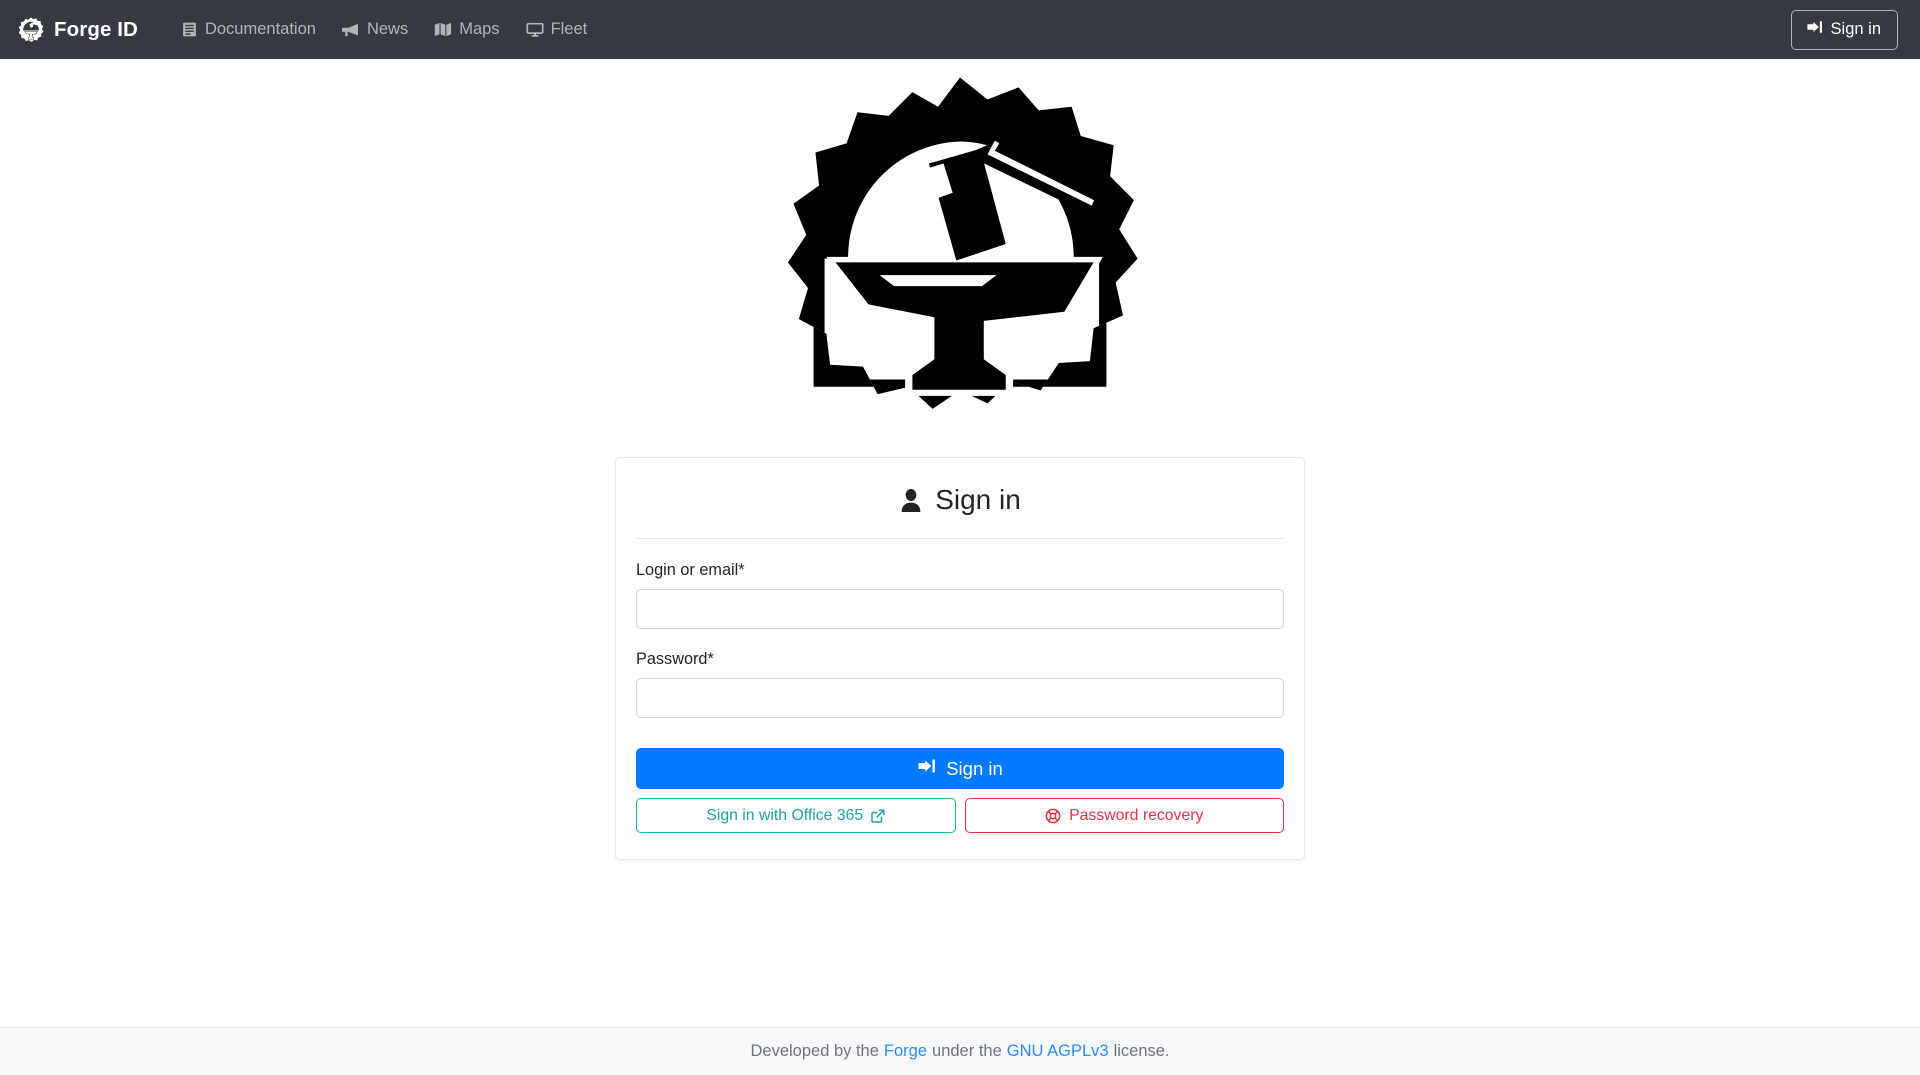  What do you see at coordinates (189, 29) in the screenshot?
I see `book-icon` at bounding box center [189, 29].